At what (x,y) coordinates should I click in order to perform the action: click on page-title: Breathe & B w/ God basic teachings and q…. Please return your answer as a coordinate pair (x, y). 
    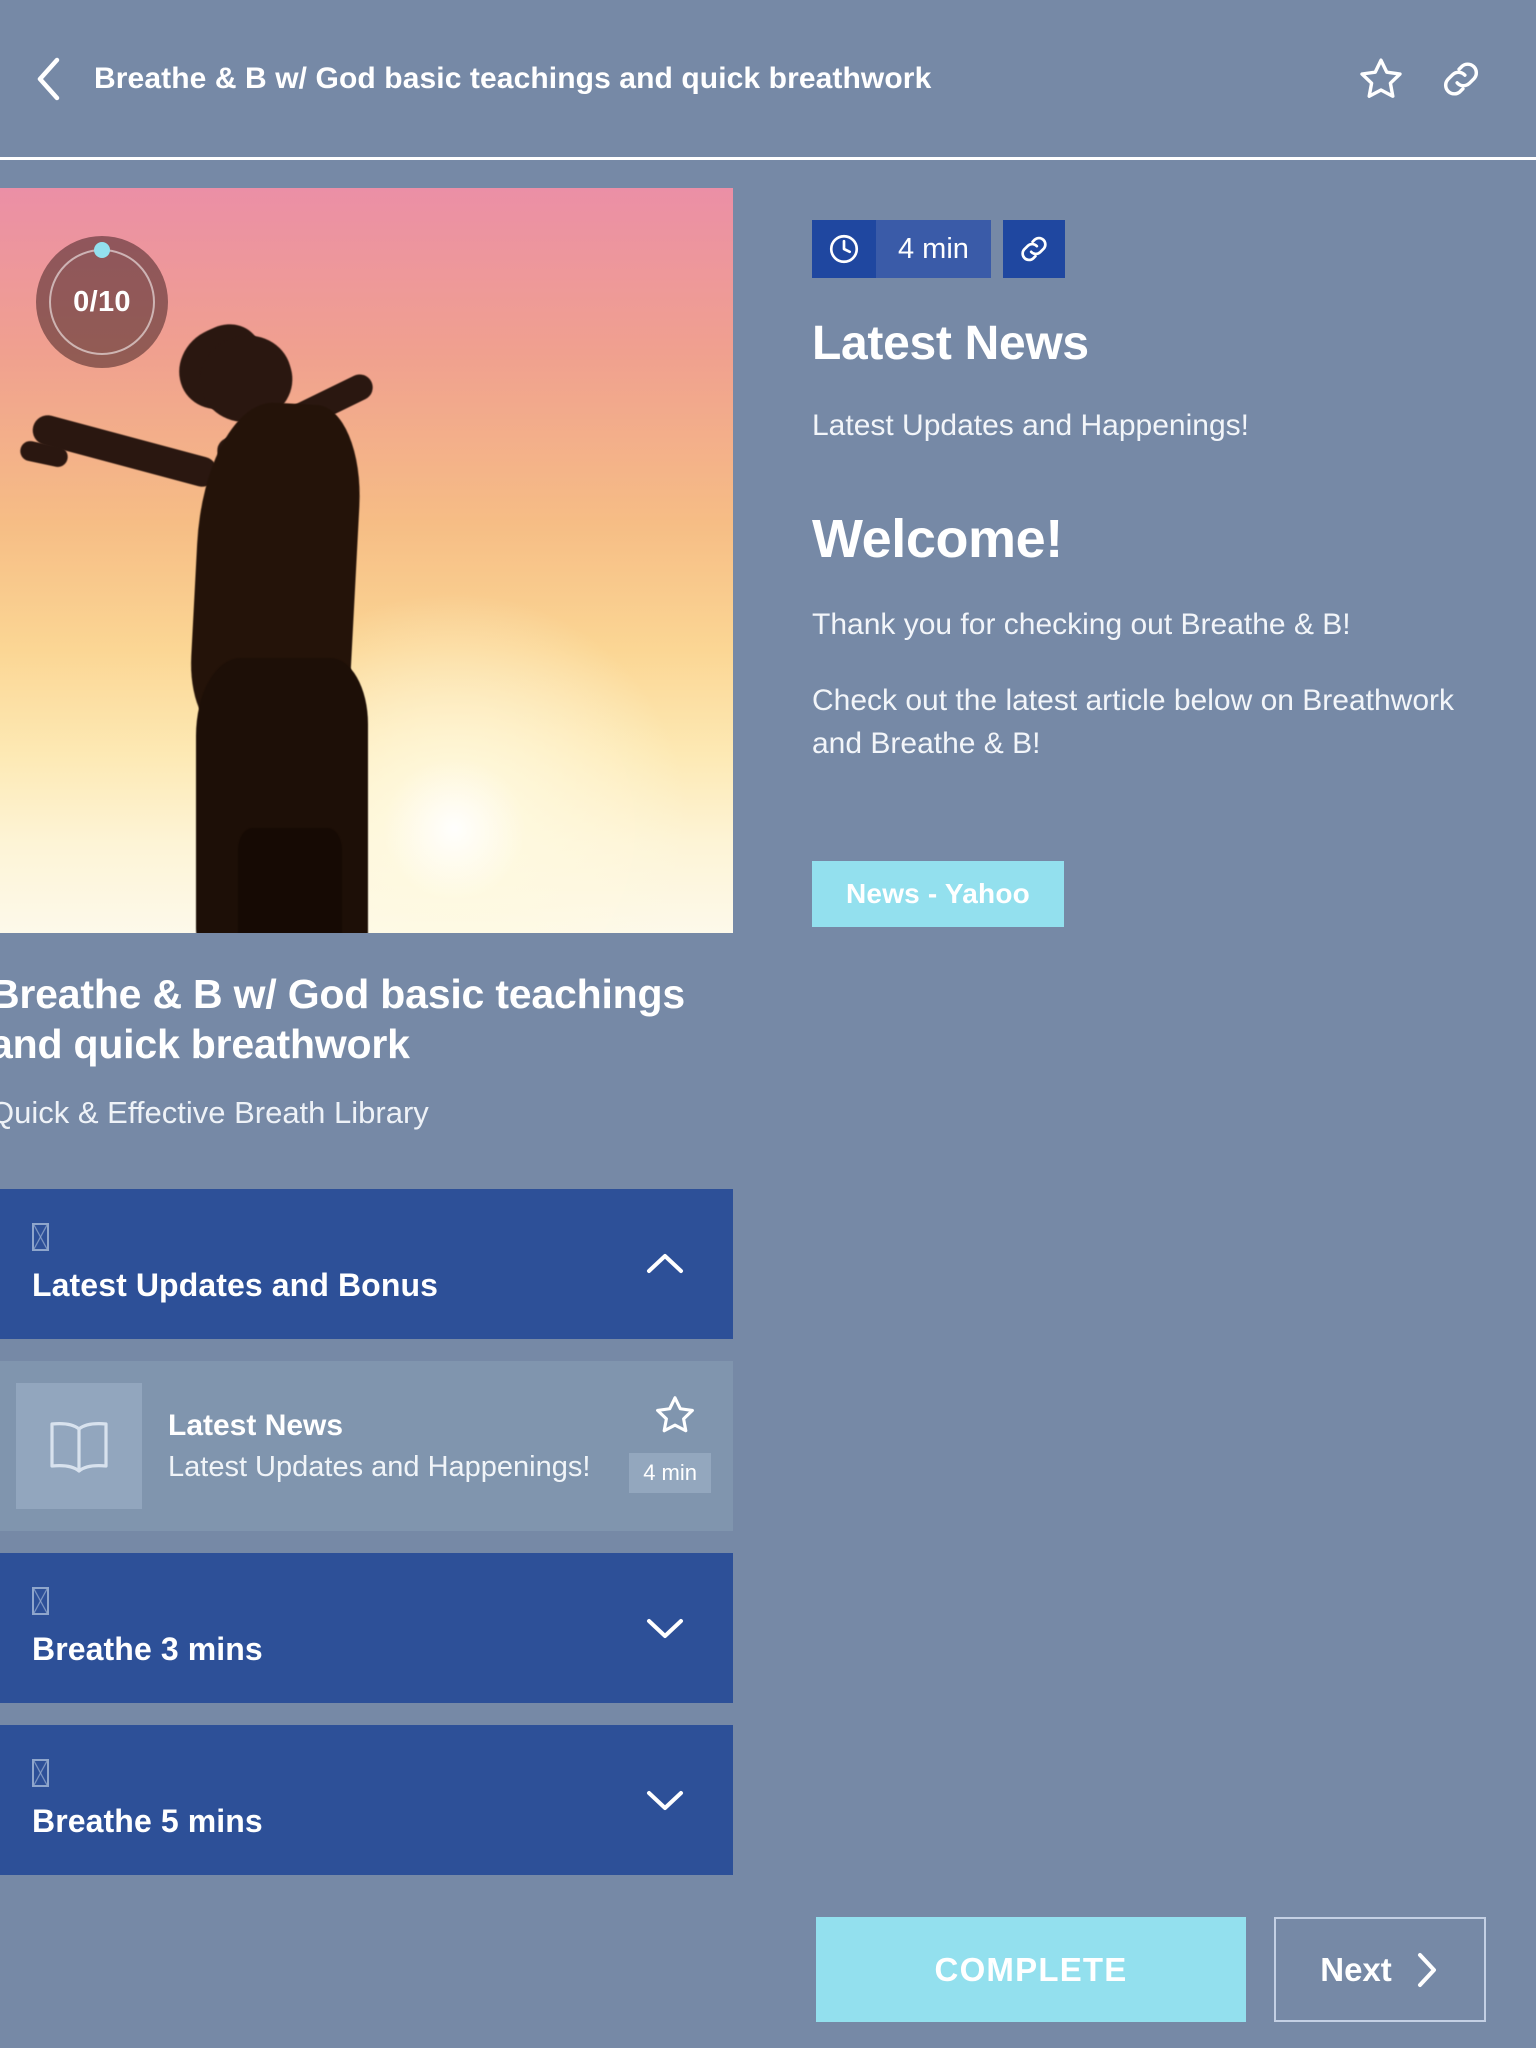
    Looking at the image, I should click on (513, 78).